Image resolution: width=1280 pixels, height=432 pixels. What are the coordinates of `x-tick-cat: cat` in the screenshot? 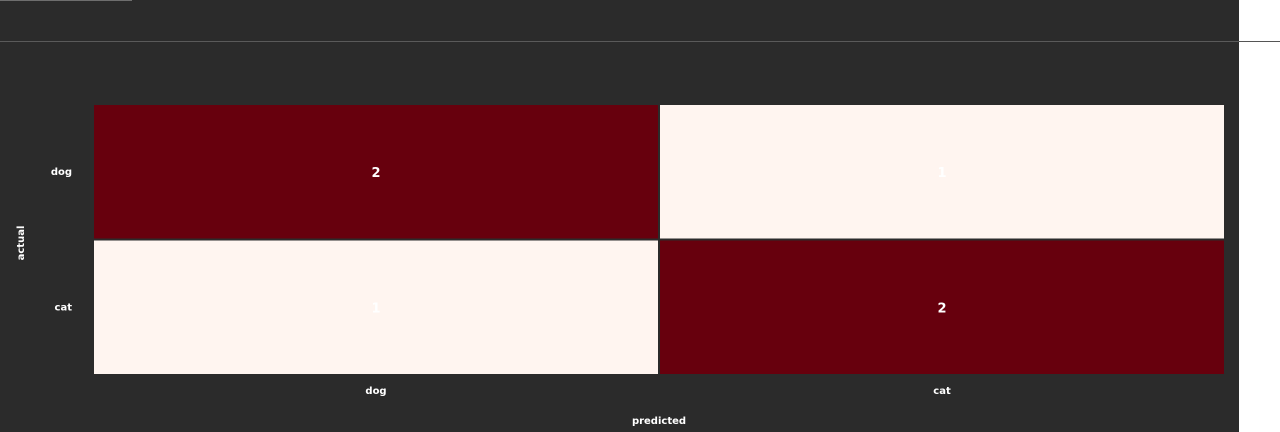 It's located at (942, 391).